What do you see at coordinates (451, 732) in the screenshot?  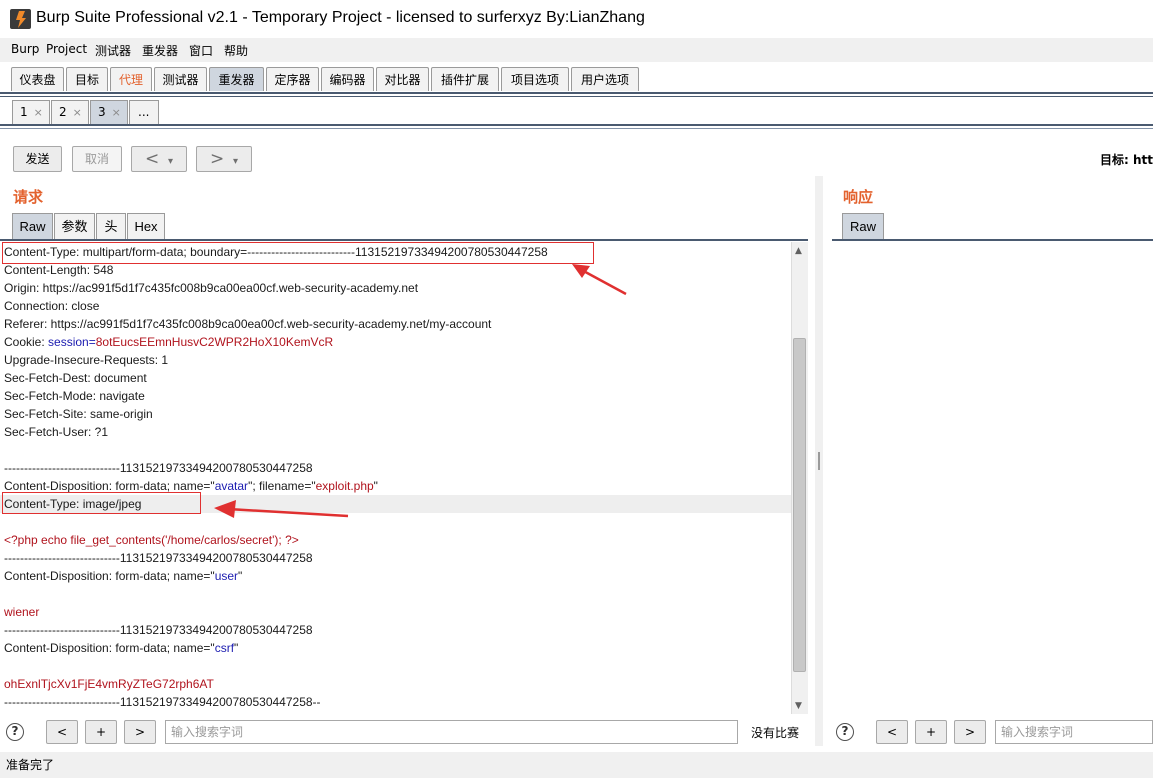 I see `request-search-input: 输入搜索字词` at bounding box center [451, 732].